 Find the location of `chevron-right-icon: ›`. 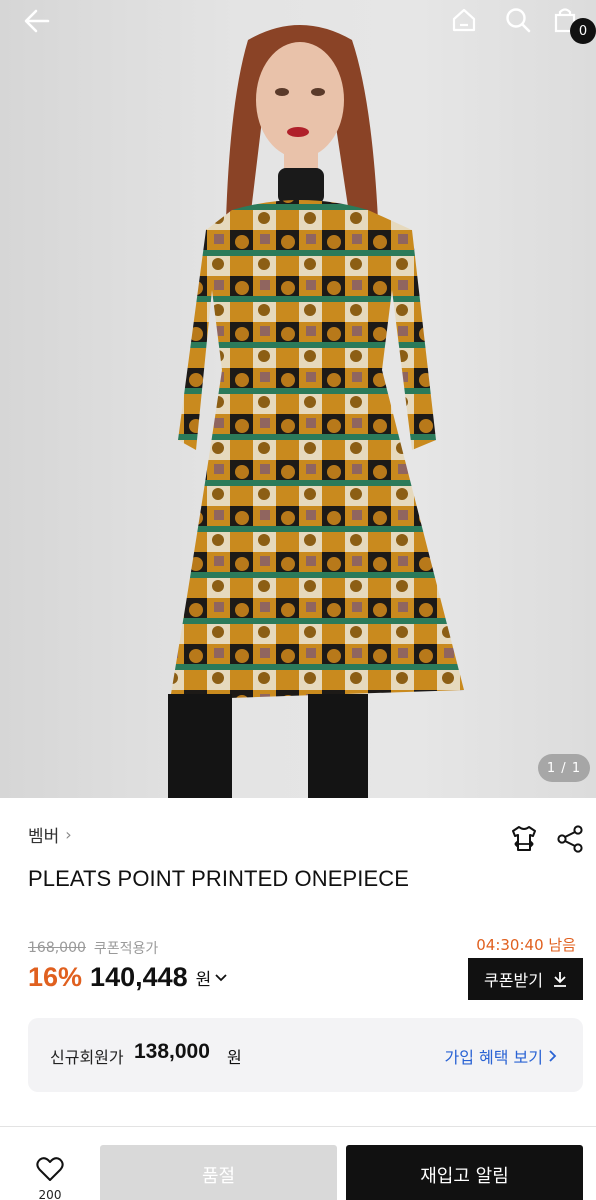

chevron-right-icon: › is located at coordinates (68, 834).